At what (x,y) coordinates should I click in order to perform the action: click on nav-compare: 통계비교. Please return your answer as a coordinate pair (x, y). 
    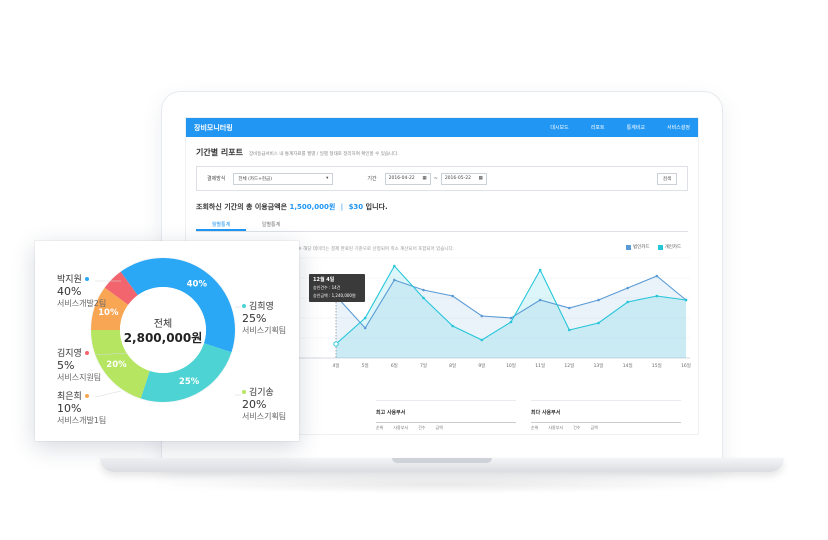
    Looking at the image, I should click on (636, 127).